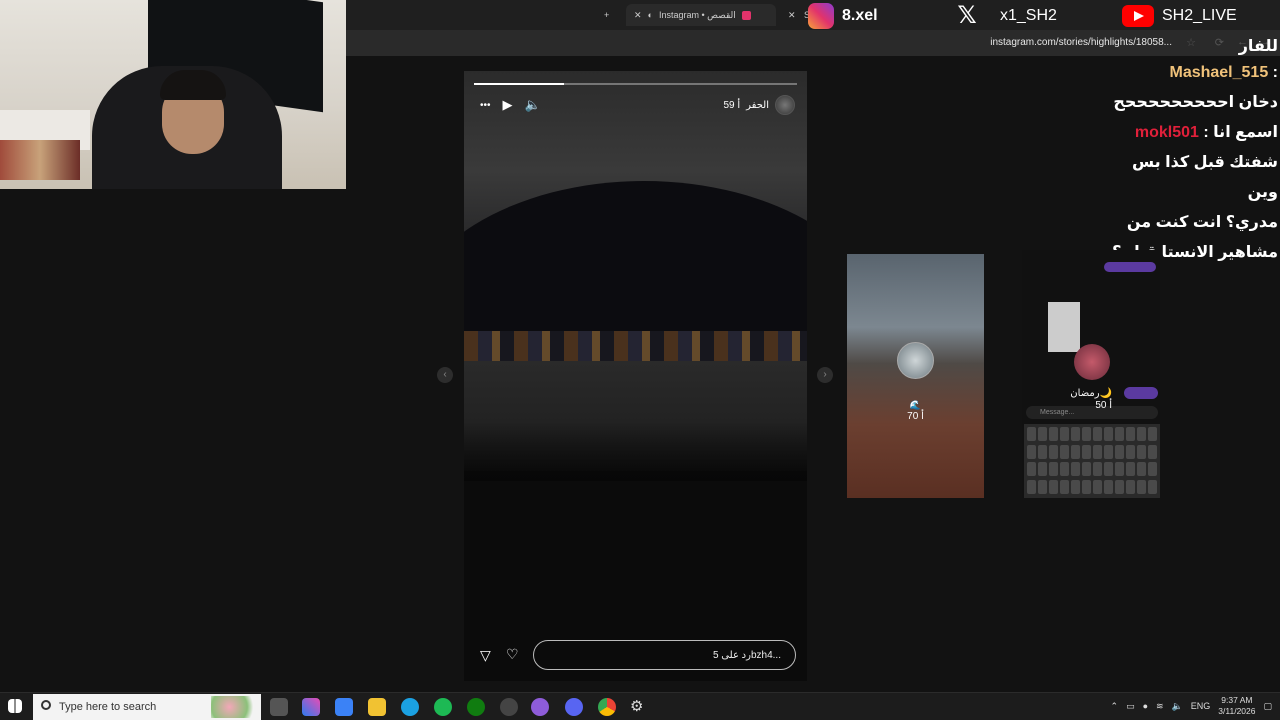 The width and height of the screenshot is (1280, 720). I want to click on rug, so click(40, 160).